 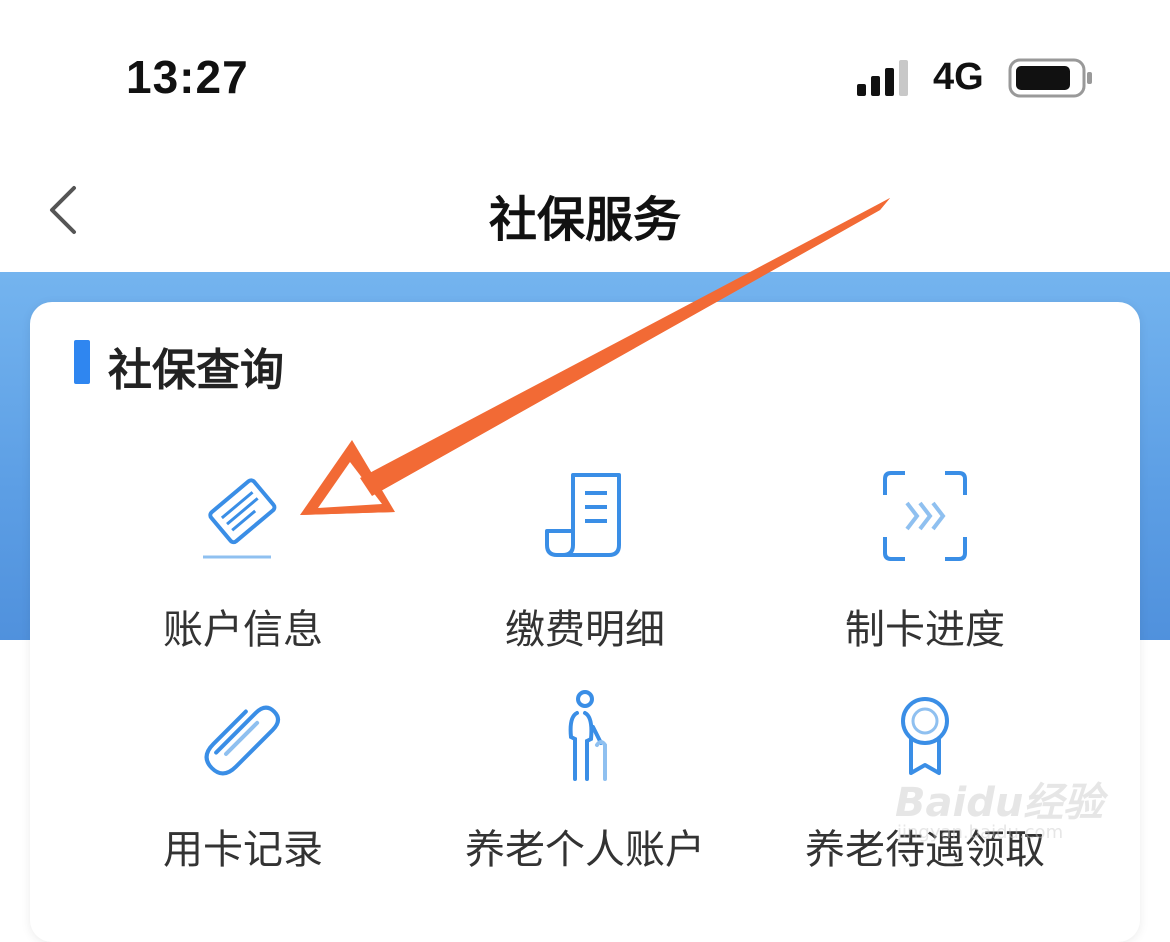 What do you see at coordinates (585, 630) in the screenshot?
I see `grid-item-label: 缴费明细` at bounding box center [585, 630].